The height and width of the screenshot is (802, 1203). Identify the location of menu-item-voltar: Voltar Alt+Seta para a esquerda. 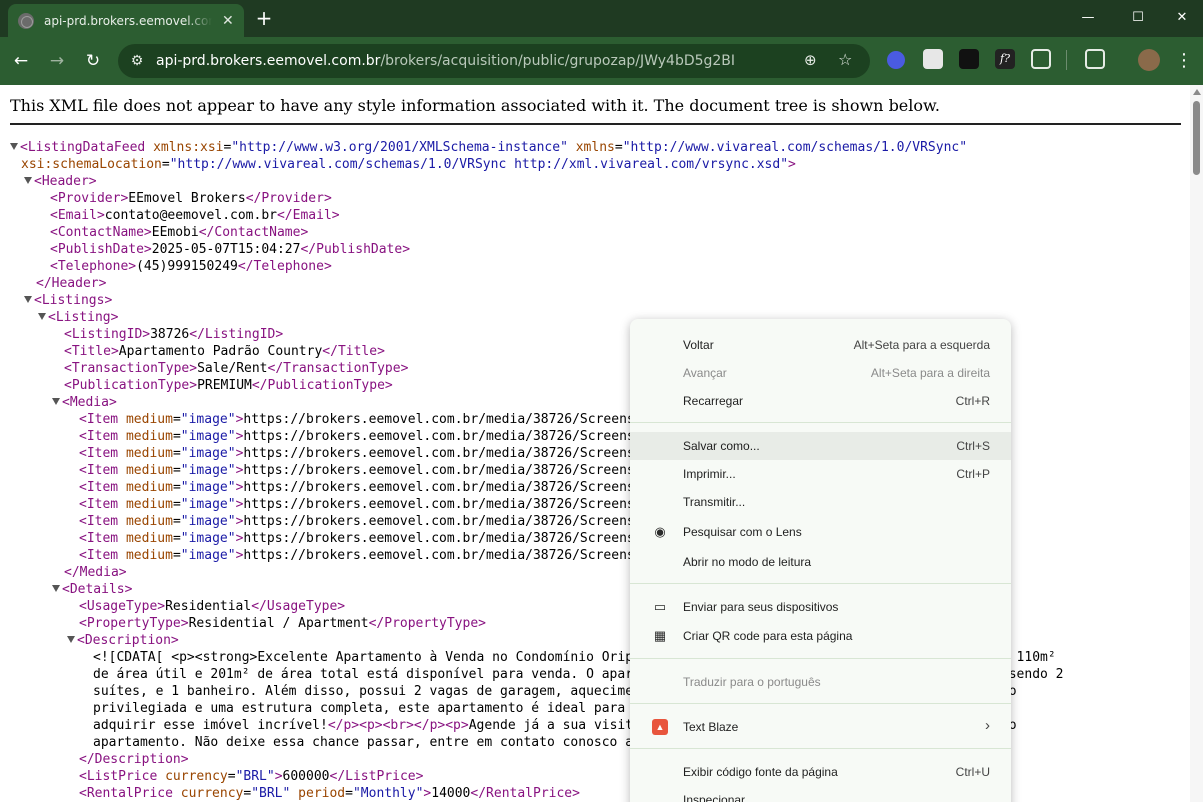
(820, 345).